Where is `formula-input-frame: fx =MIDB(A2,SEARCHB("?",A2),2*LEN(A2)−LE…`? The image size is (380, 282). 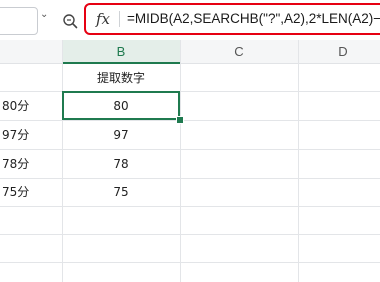 formula-input-frame: fx =MIDB(A2,SEARCHB("?",A2),2*LEN(A2)−LE… is located at coordinates (232, 19).